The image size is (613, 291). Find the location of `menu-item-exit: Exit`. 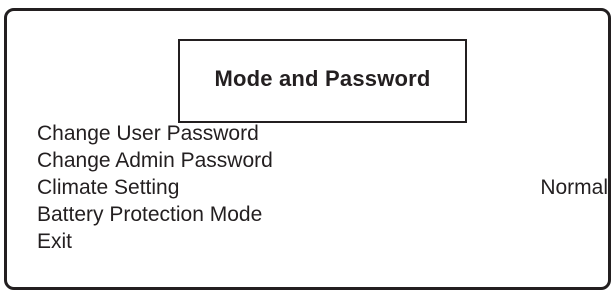

menu-item-exit: Exit is located at coordinates (324, 241).